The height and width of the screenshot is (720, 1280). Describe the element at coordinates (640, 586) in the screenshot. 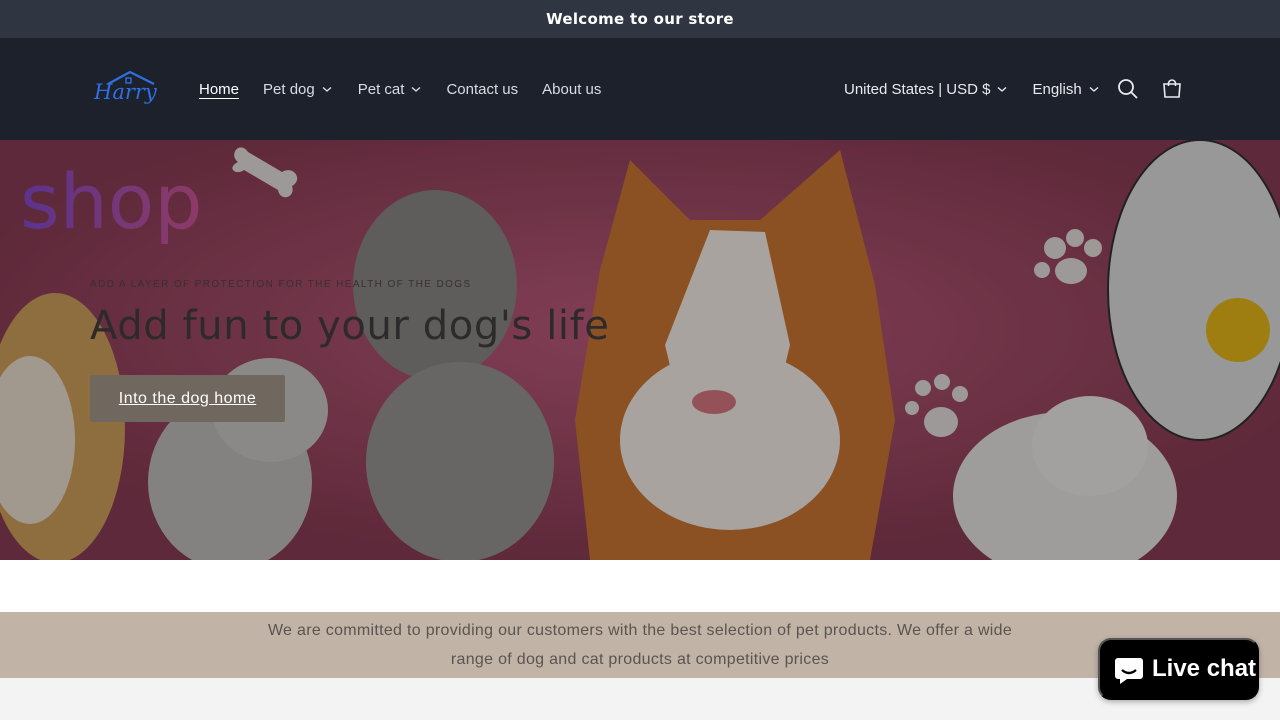

I see `section-spacer` at that location.